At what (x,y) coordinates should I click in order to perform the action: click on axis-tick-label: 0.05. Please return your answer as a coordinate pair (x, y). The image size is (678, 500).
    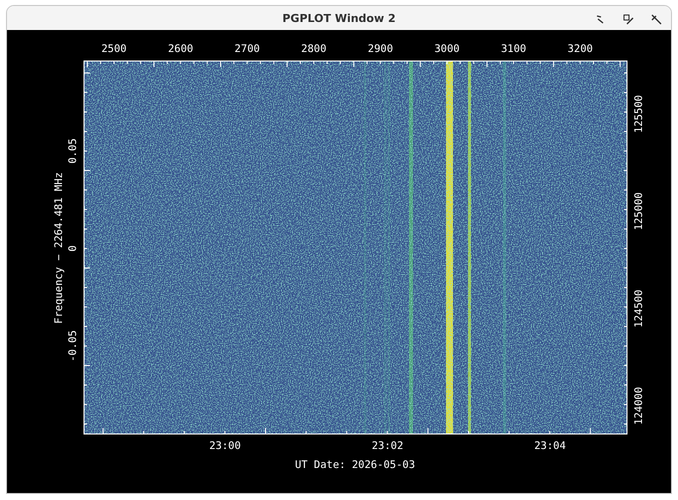
    Looking at the image, I should click on (73, 151).